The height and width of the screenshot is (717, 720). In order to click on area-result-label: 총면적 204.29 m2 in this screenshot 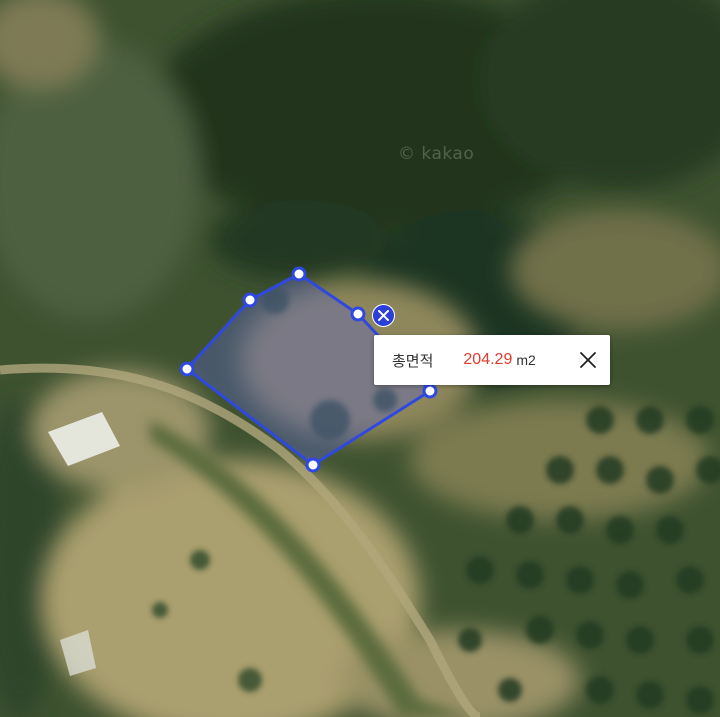, I will do `click(492, 360)`.